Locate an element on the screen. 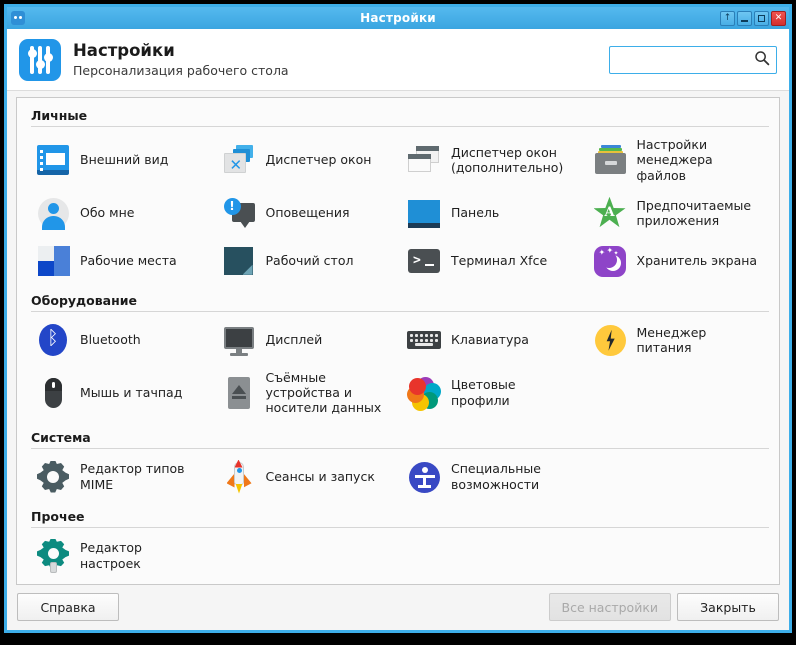 This screenshot has width=796, height=645. settings-item-workspaces: Рабочие места is located at coordinates (120, 261).